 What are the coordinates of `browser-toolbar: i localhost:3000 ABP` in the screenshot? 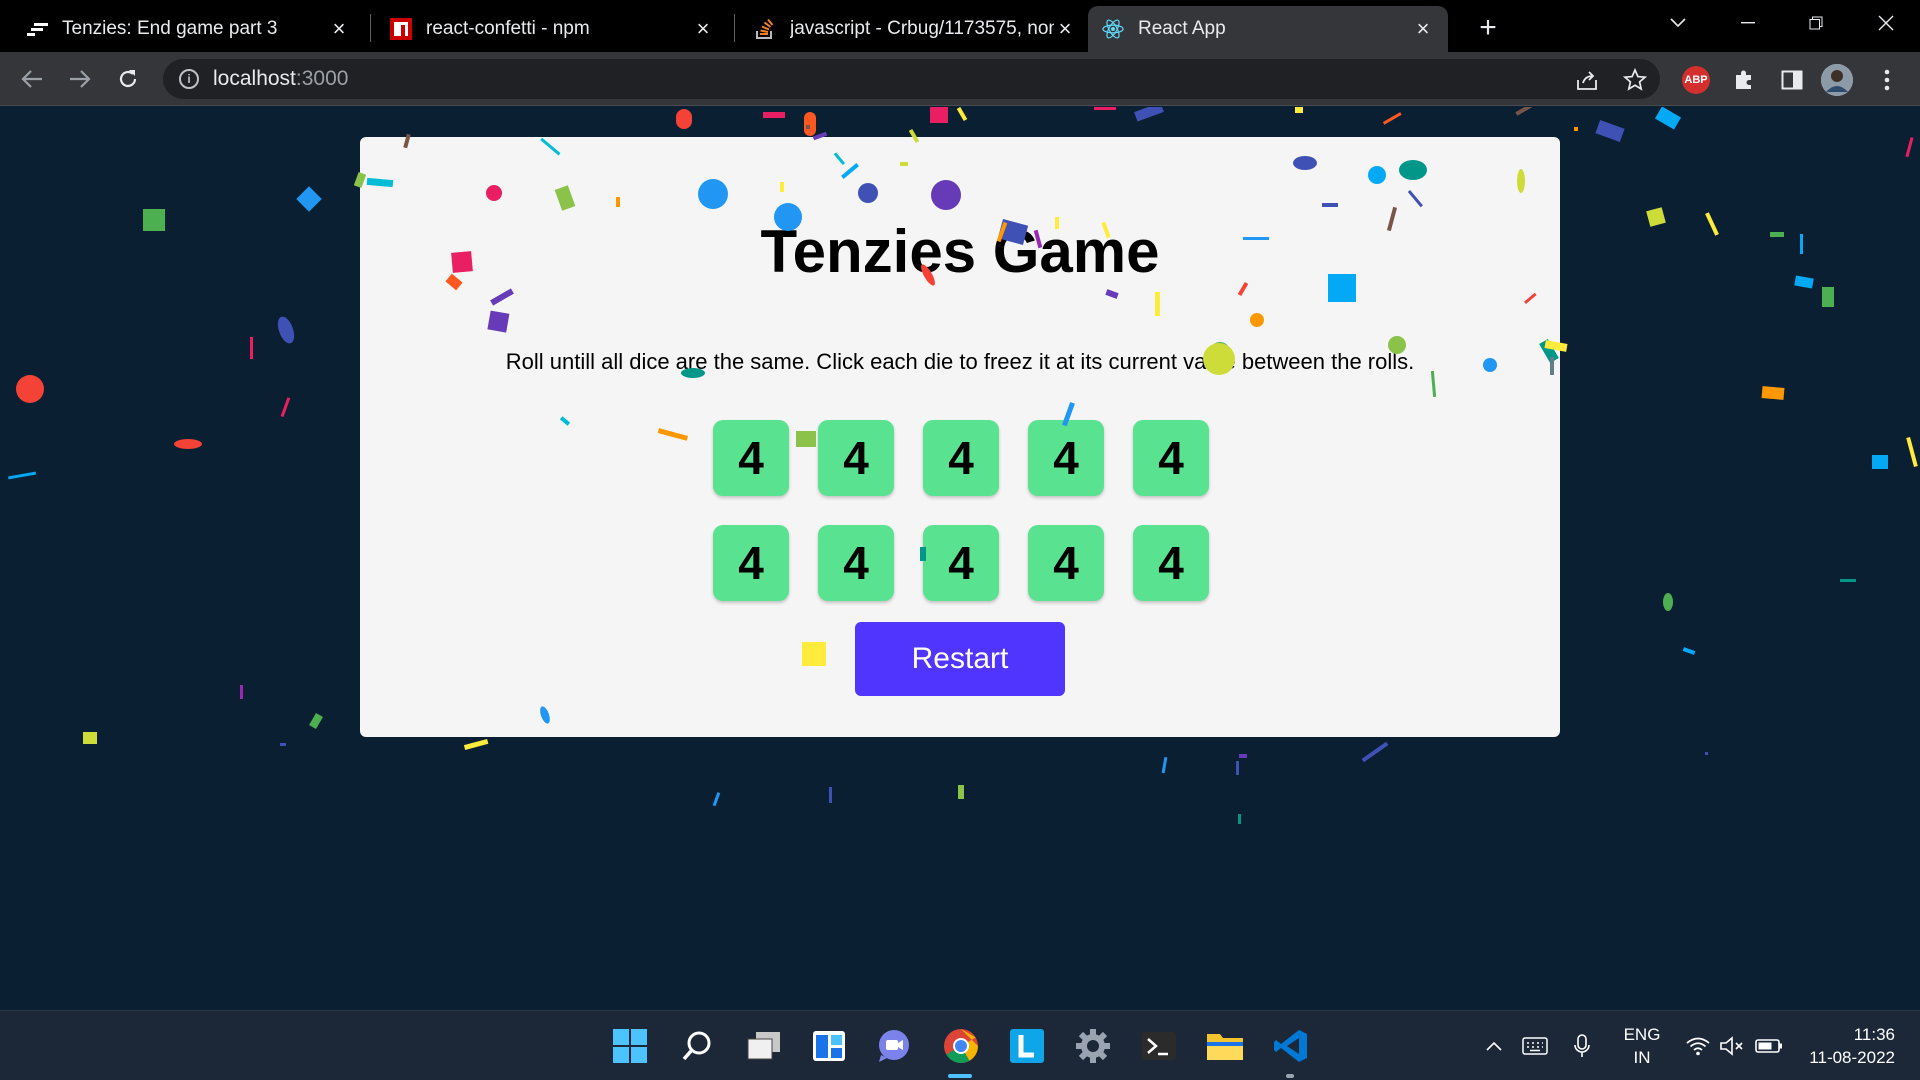 It's located at (960, 79).